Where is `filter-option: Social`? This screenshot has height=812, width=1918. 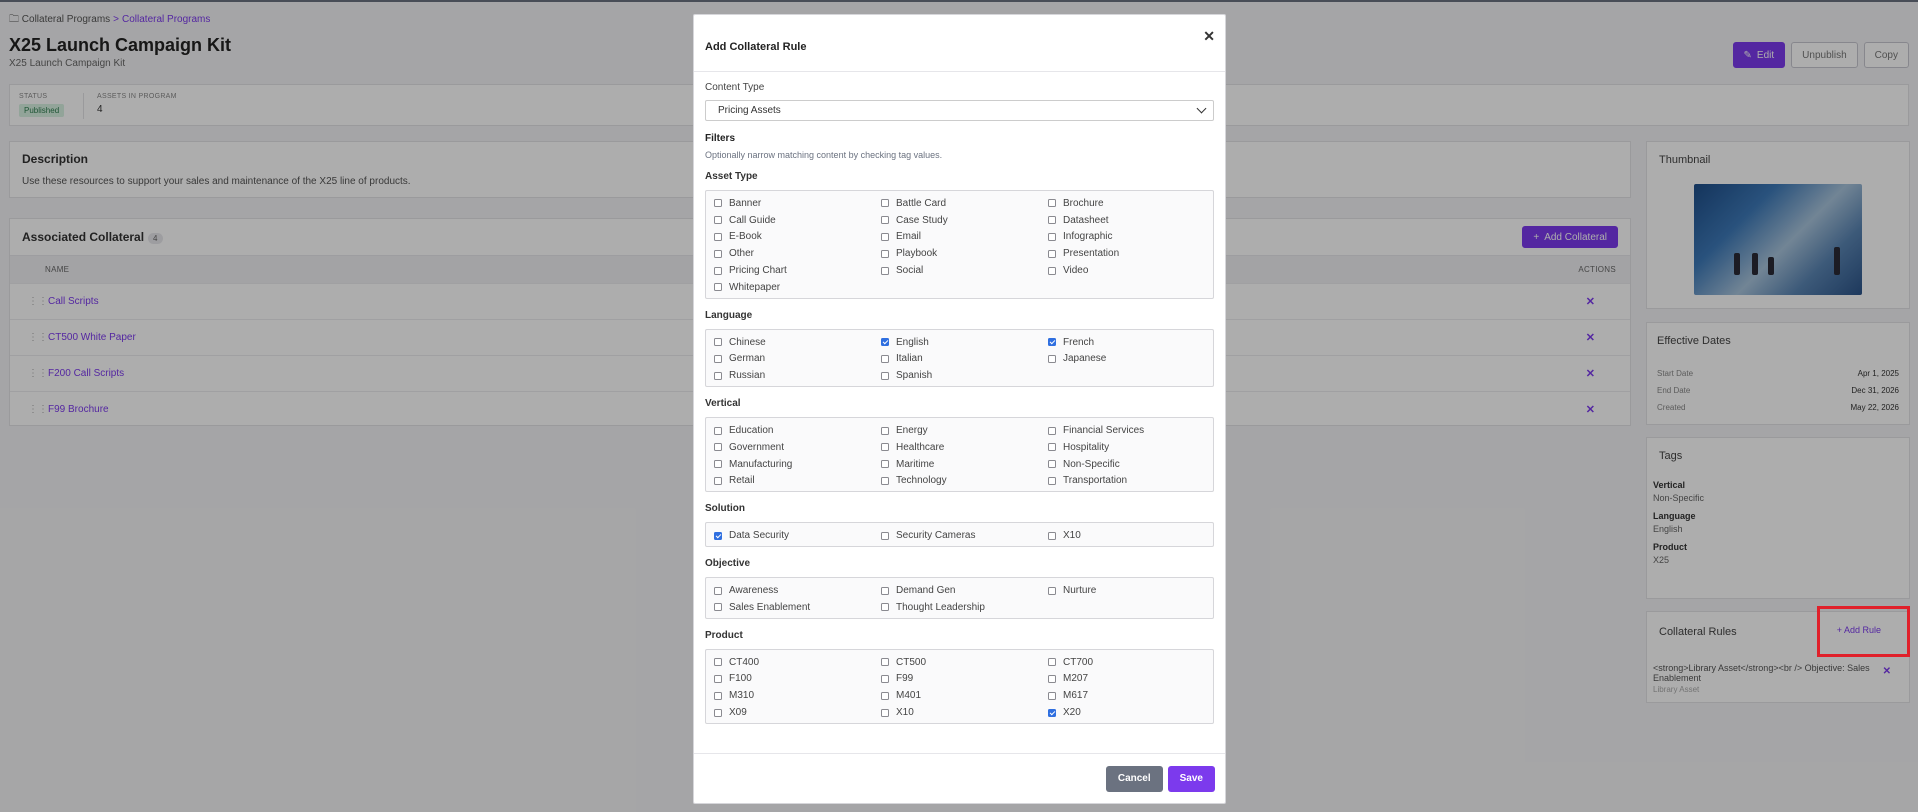 filter-option: Social is located at coordinates (964, 270).